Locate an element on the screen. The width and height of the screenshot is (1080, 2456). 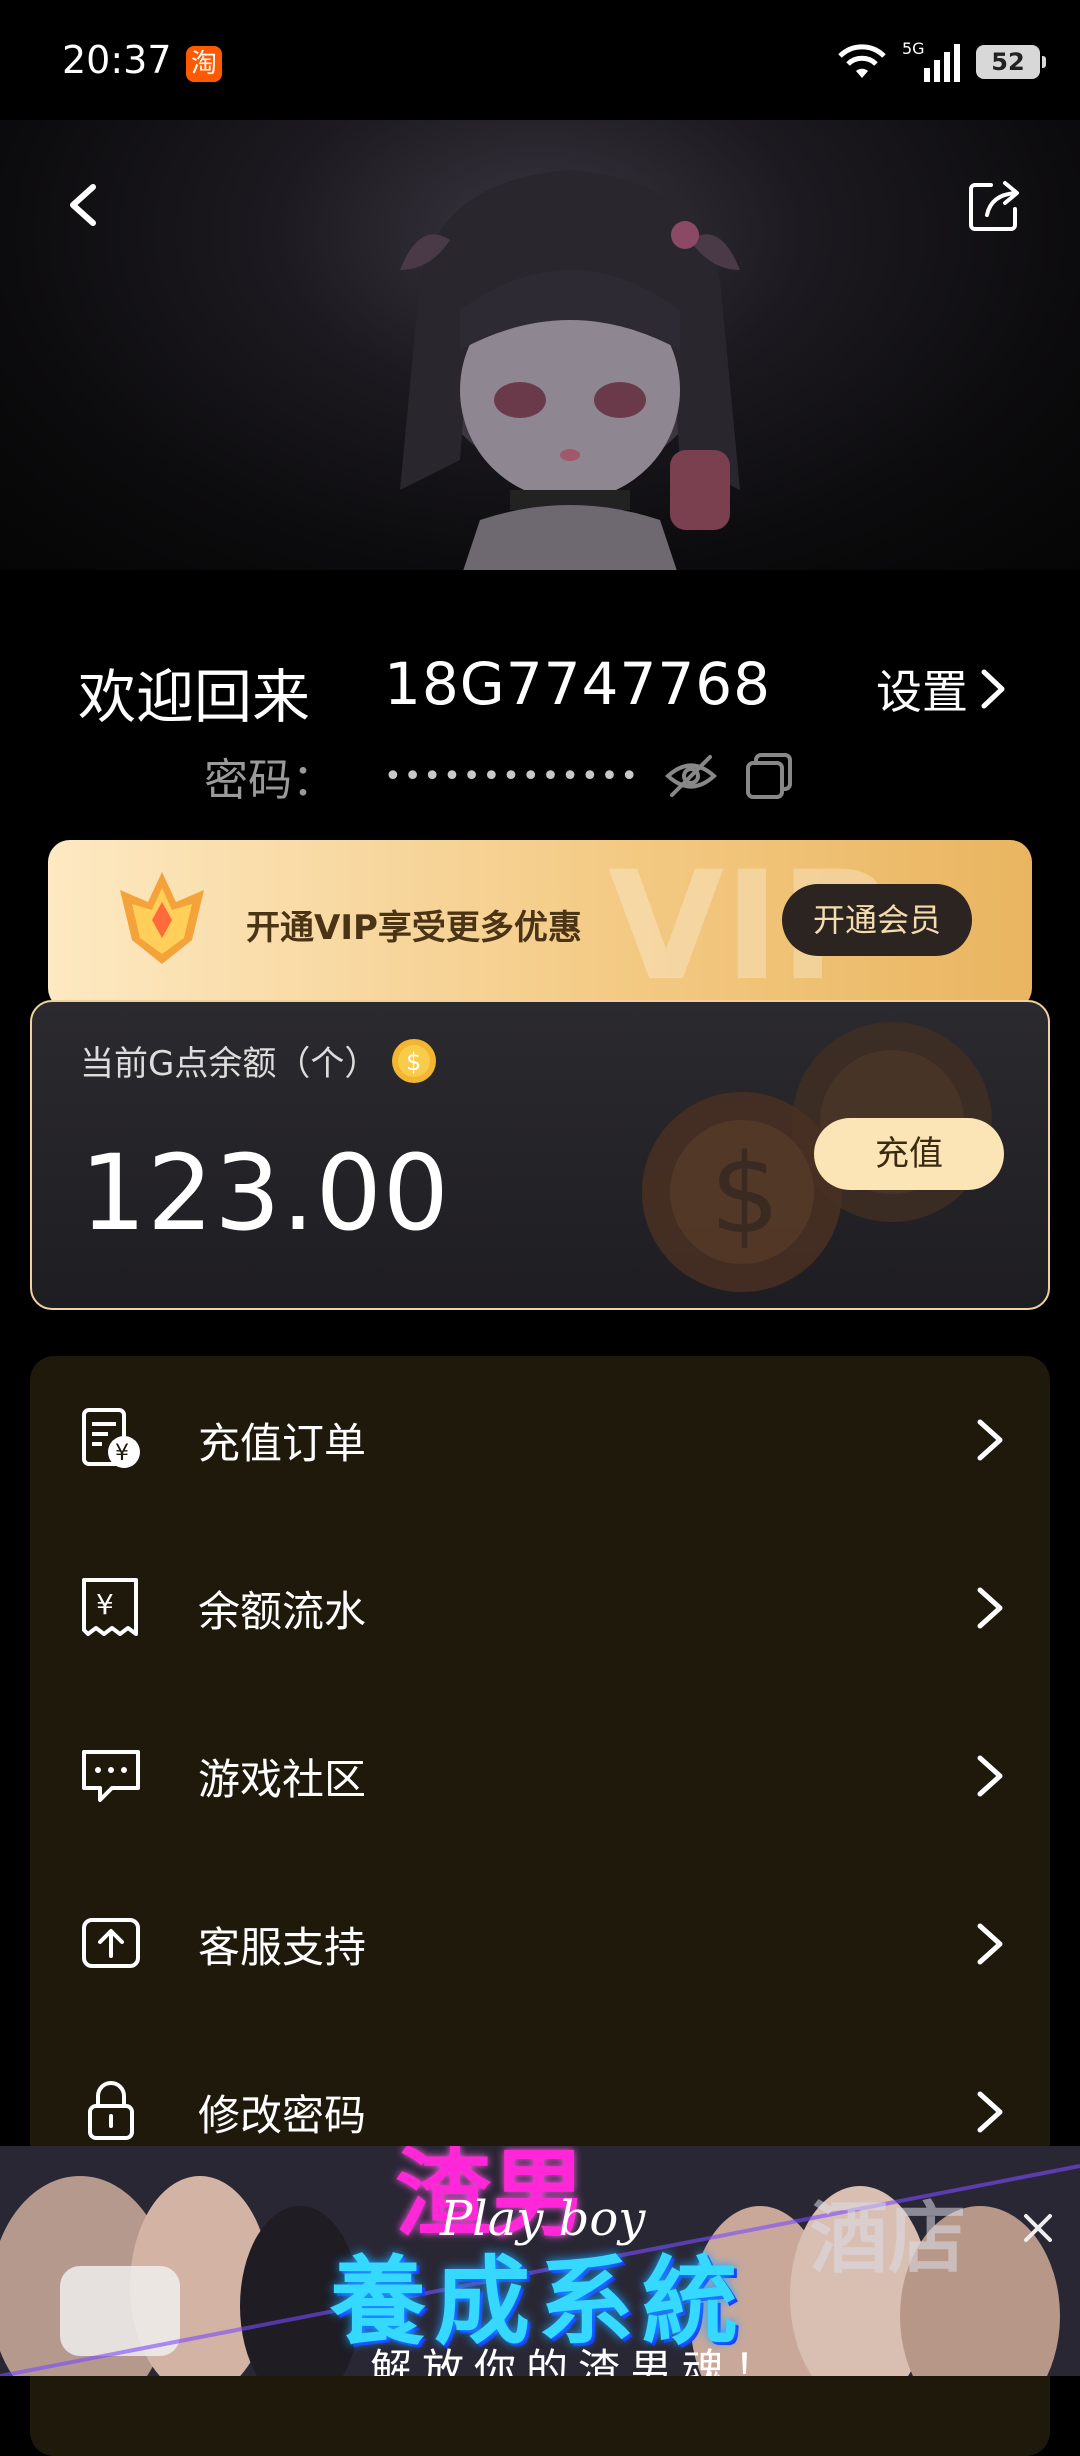
wifi-icon is located at coordinates (862, 61).